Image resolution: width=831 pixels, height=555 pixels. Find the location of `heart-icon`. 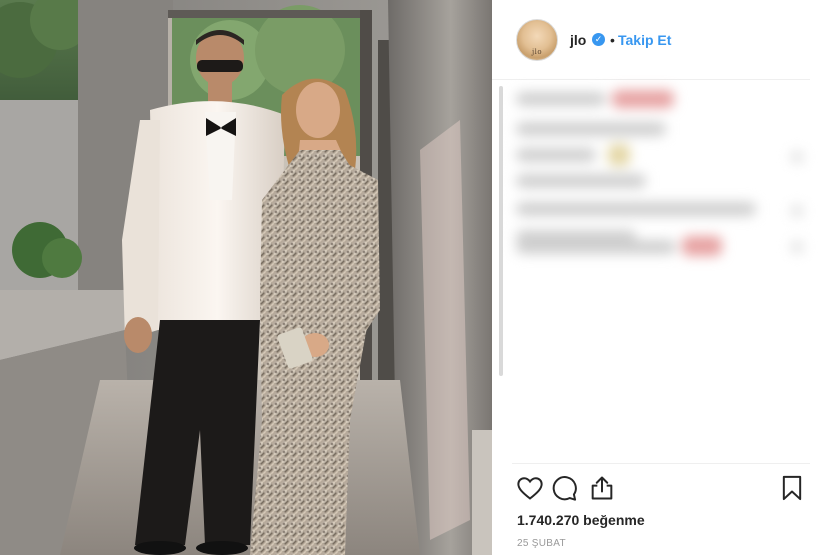

heart-icon is located at coordinates (530, 488).